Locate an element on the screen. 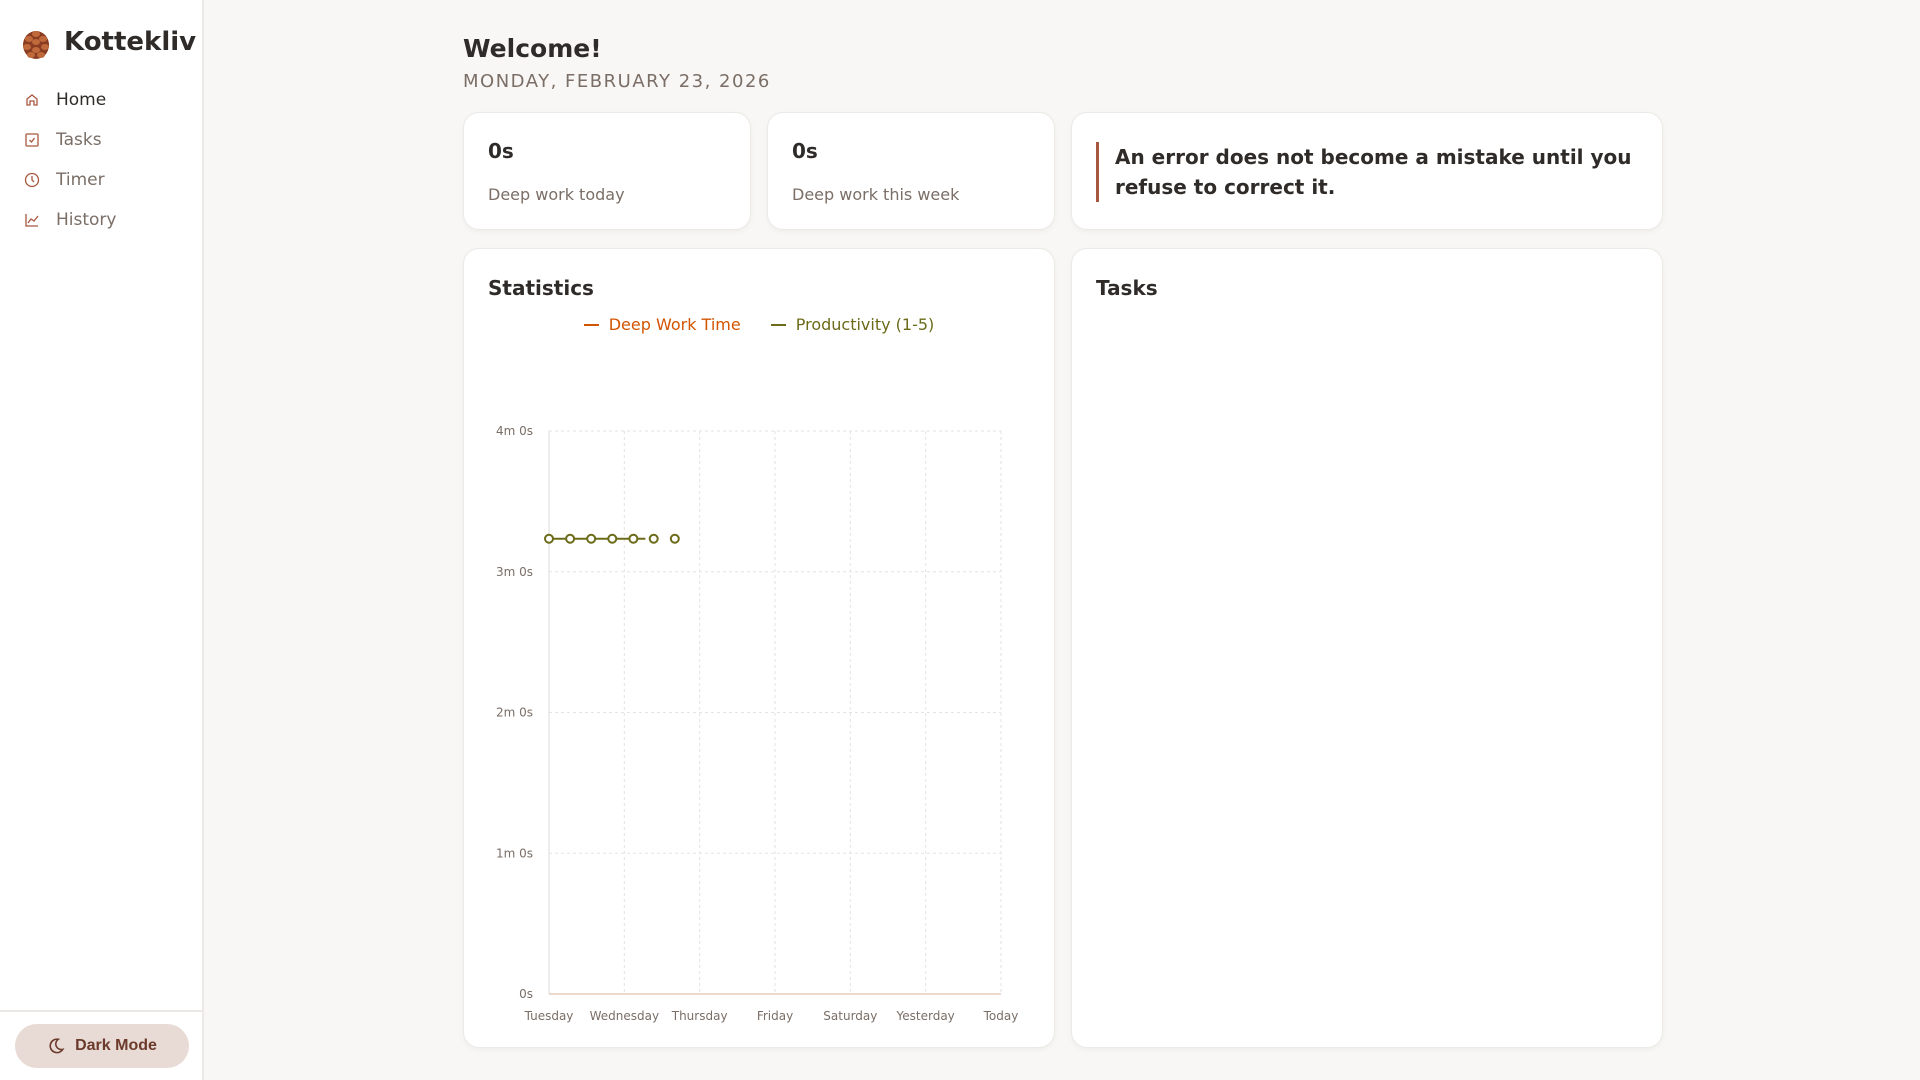 The image size is (1920, 1080). stat-card-today: 0s Deep work today is located at coordinates (607, 171).